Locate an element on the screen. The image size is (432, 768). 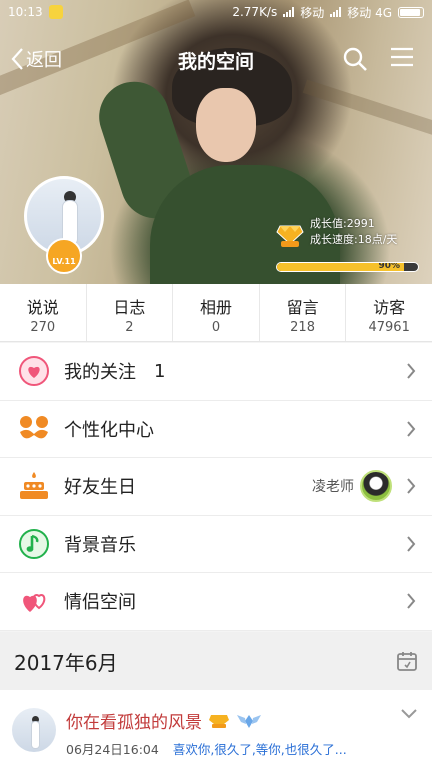
carrier-1: 移动 is located at coordinates (312, 12).